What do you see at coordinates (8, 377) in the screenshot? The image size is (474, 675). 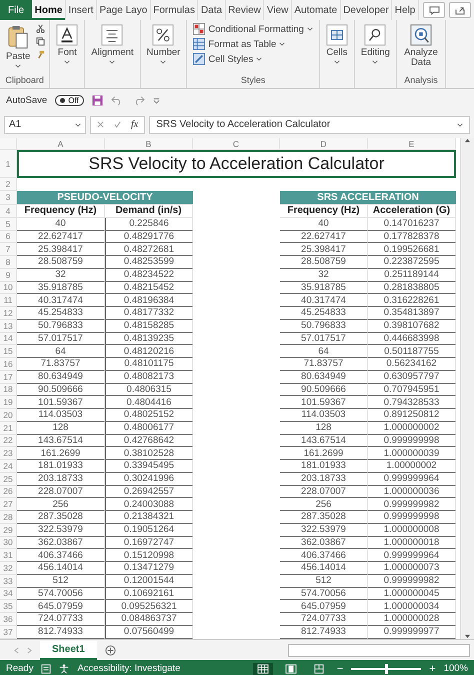 I see `row-number: 17` at bounding box center [8, 377].